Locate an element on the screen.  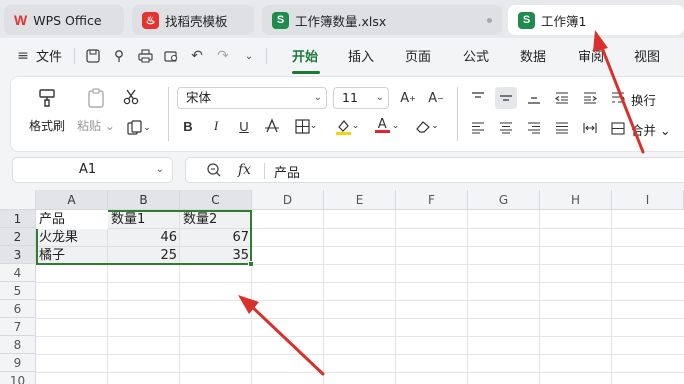
increase-indent-icon is located at coordinates (590, 98).